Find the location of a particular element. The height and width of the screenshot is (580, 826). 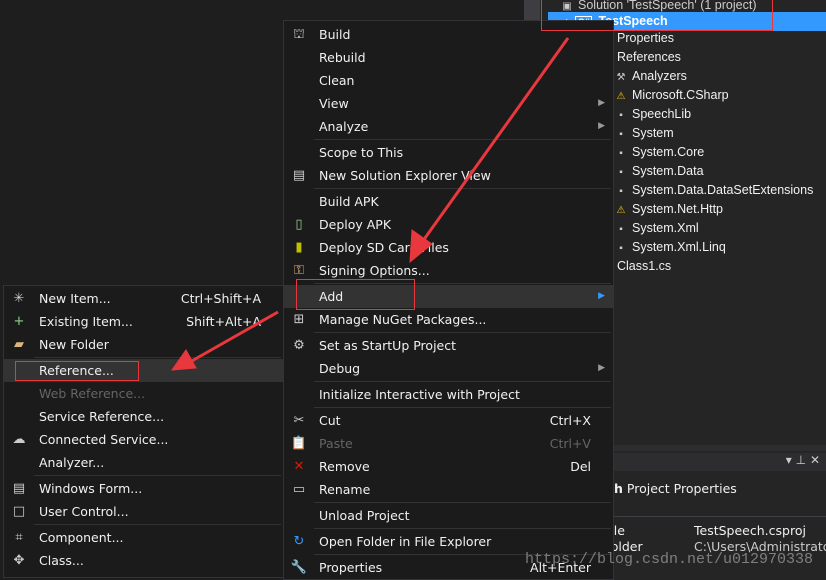

gear-icon: ⚙ is located at coordinates (299, 345).